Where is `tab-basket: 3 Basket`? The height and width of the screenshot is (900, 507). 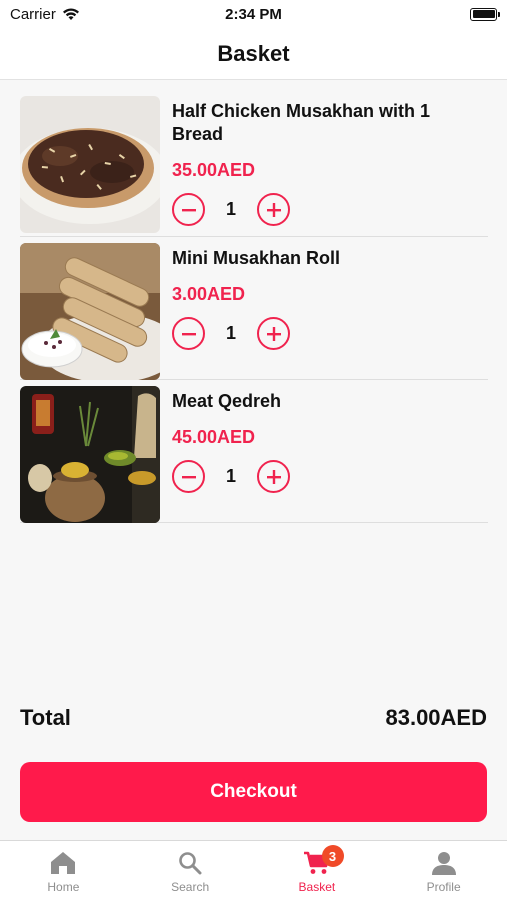
tab-basket: 3 Basket is located at coordinates (317, 870).